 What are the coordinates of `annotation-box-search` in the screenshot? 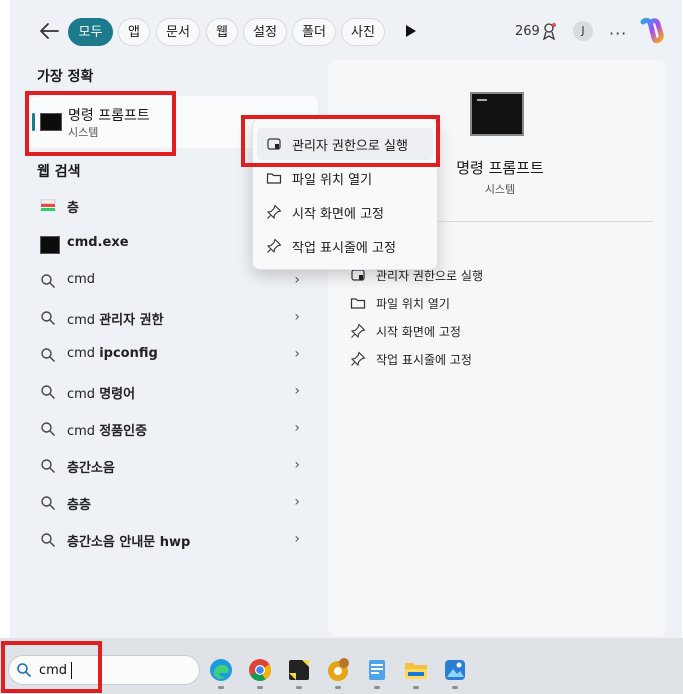 It's located at (51, 667).